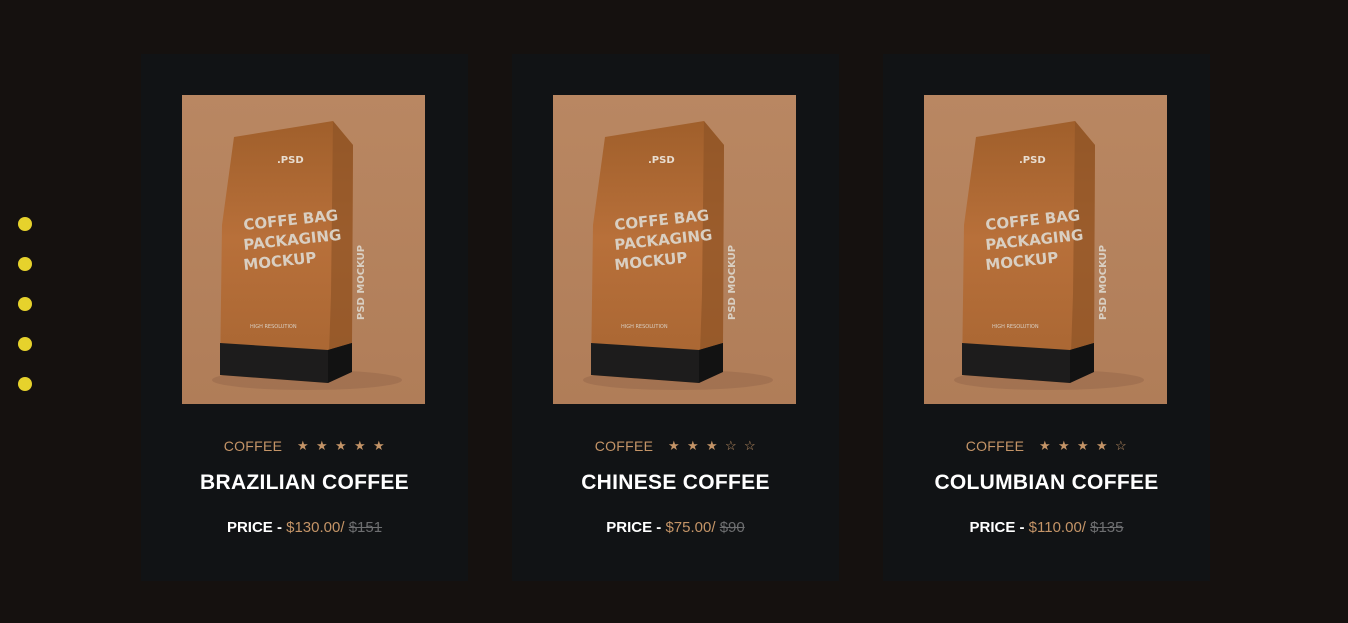 The height and width of the screenshot is (623, 1348). I want to click on product-title: CHINESE COFFEE, so click(675, 483).